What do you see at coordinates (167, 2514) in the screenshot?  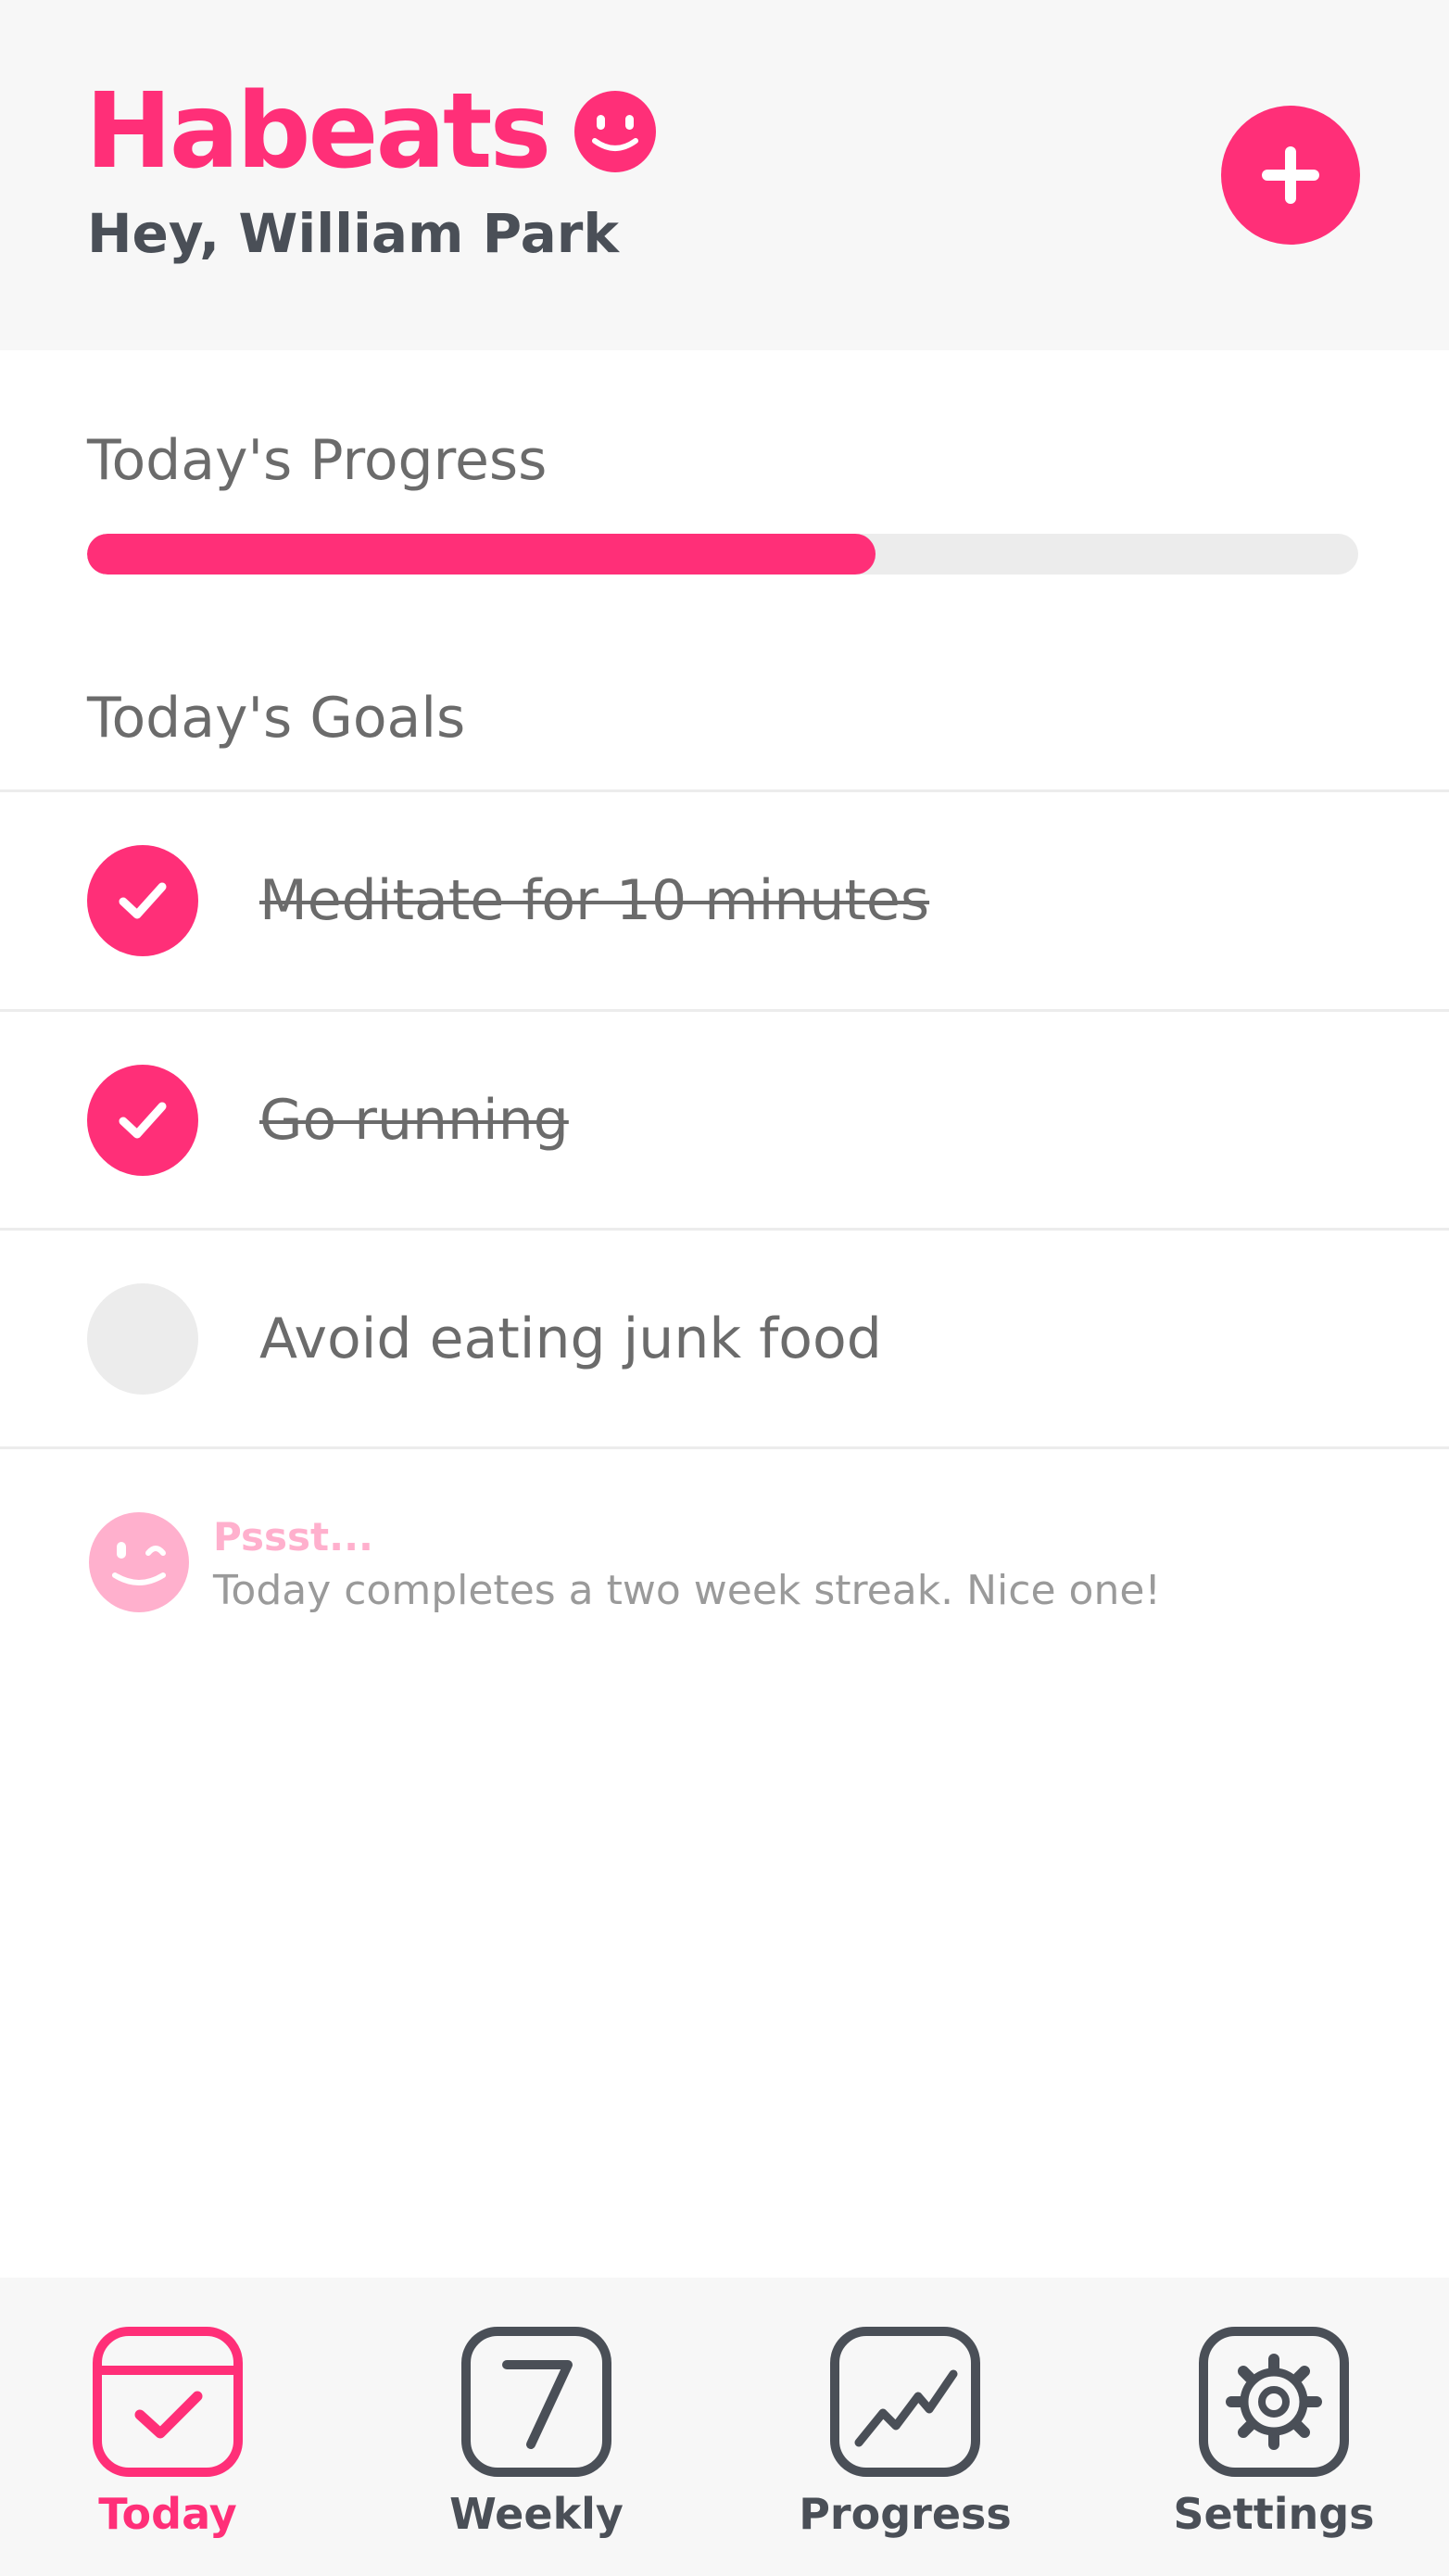 I see `tab-label: Today` at bounding box center [167, 2514].